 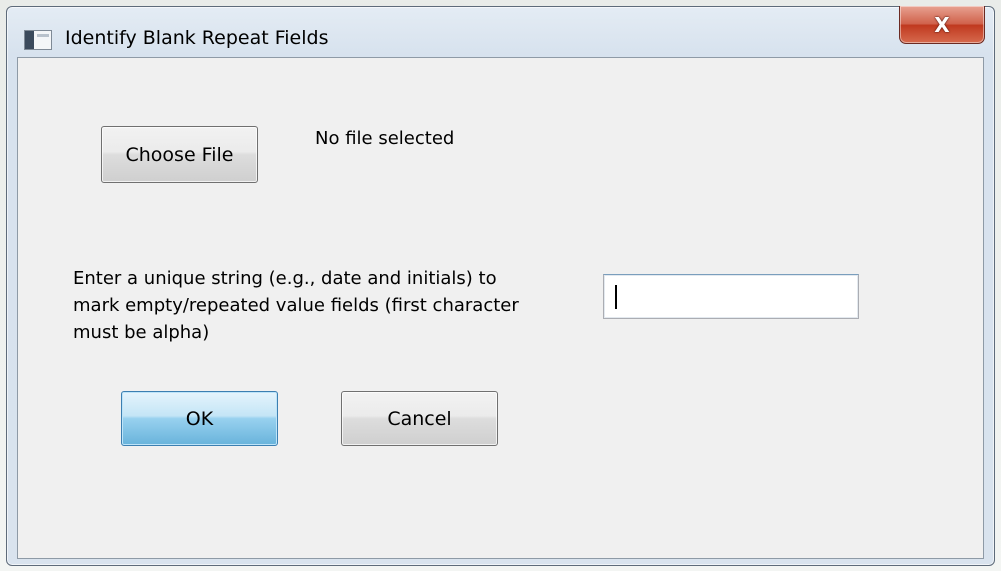 What do you see at coordinates (38, 40) in the screenshot?
I see `app-window-icon` at bounding box center [38, 40].